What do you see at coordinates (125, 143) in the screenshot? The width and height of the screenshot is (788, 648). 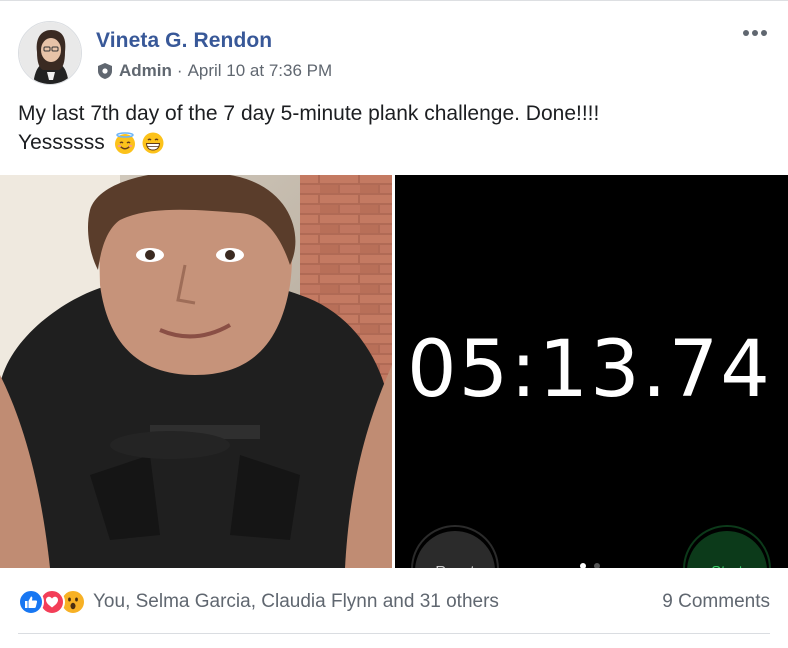 I see `smiling-face-with-halo-icon` at bounding box center [125, 143].